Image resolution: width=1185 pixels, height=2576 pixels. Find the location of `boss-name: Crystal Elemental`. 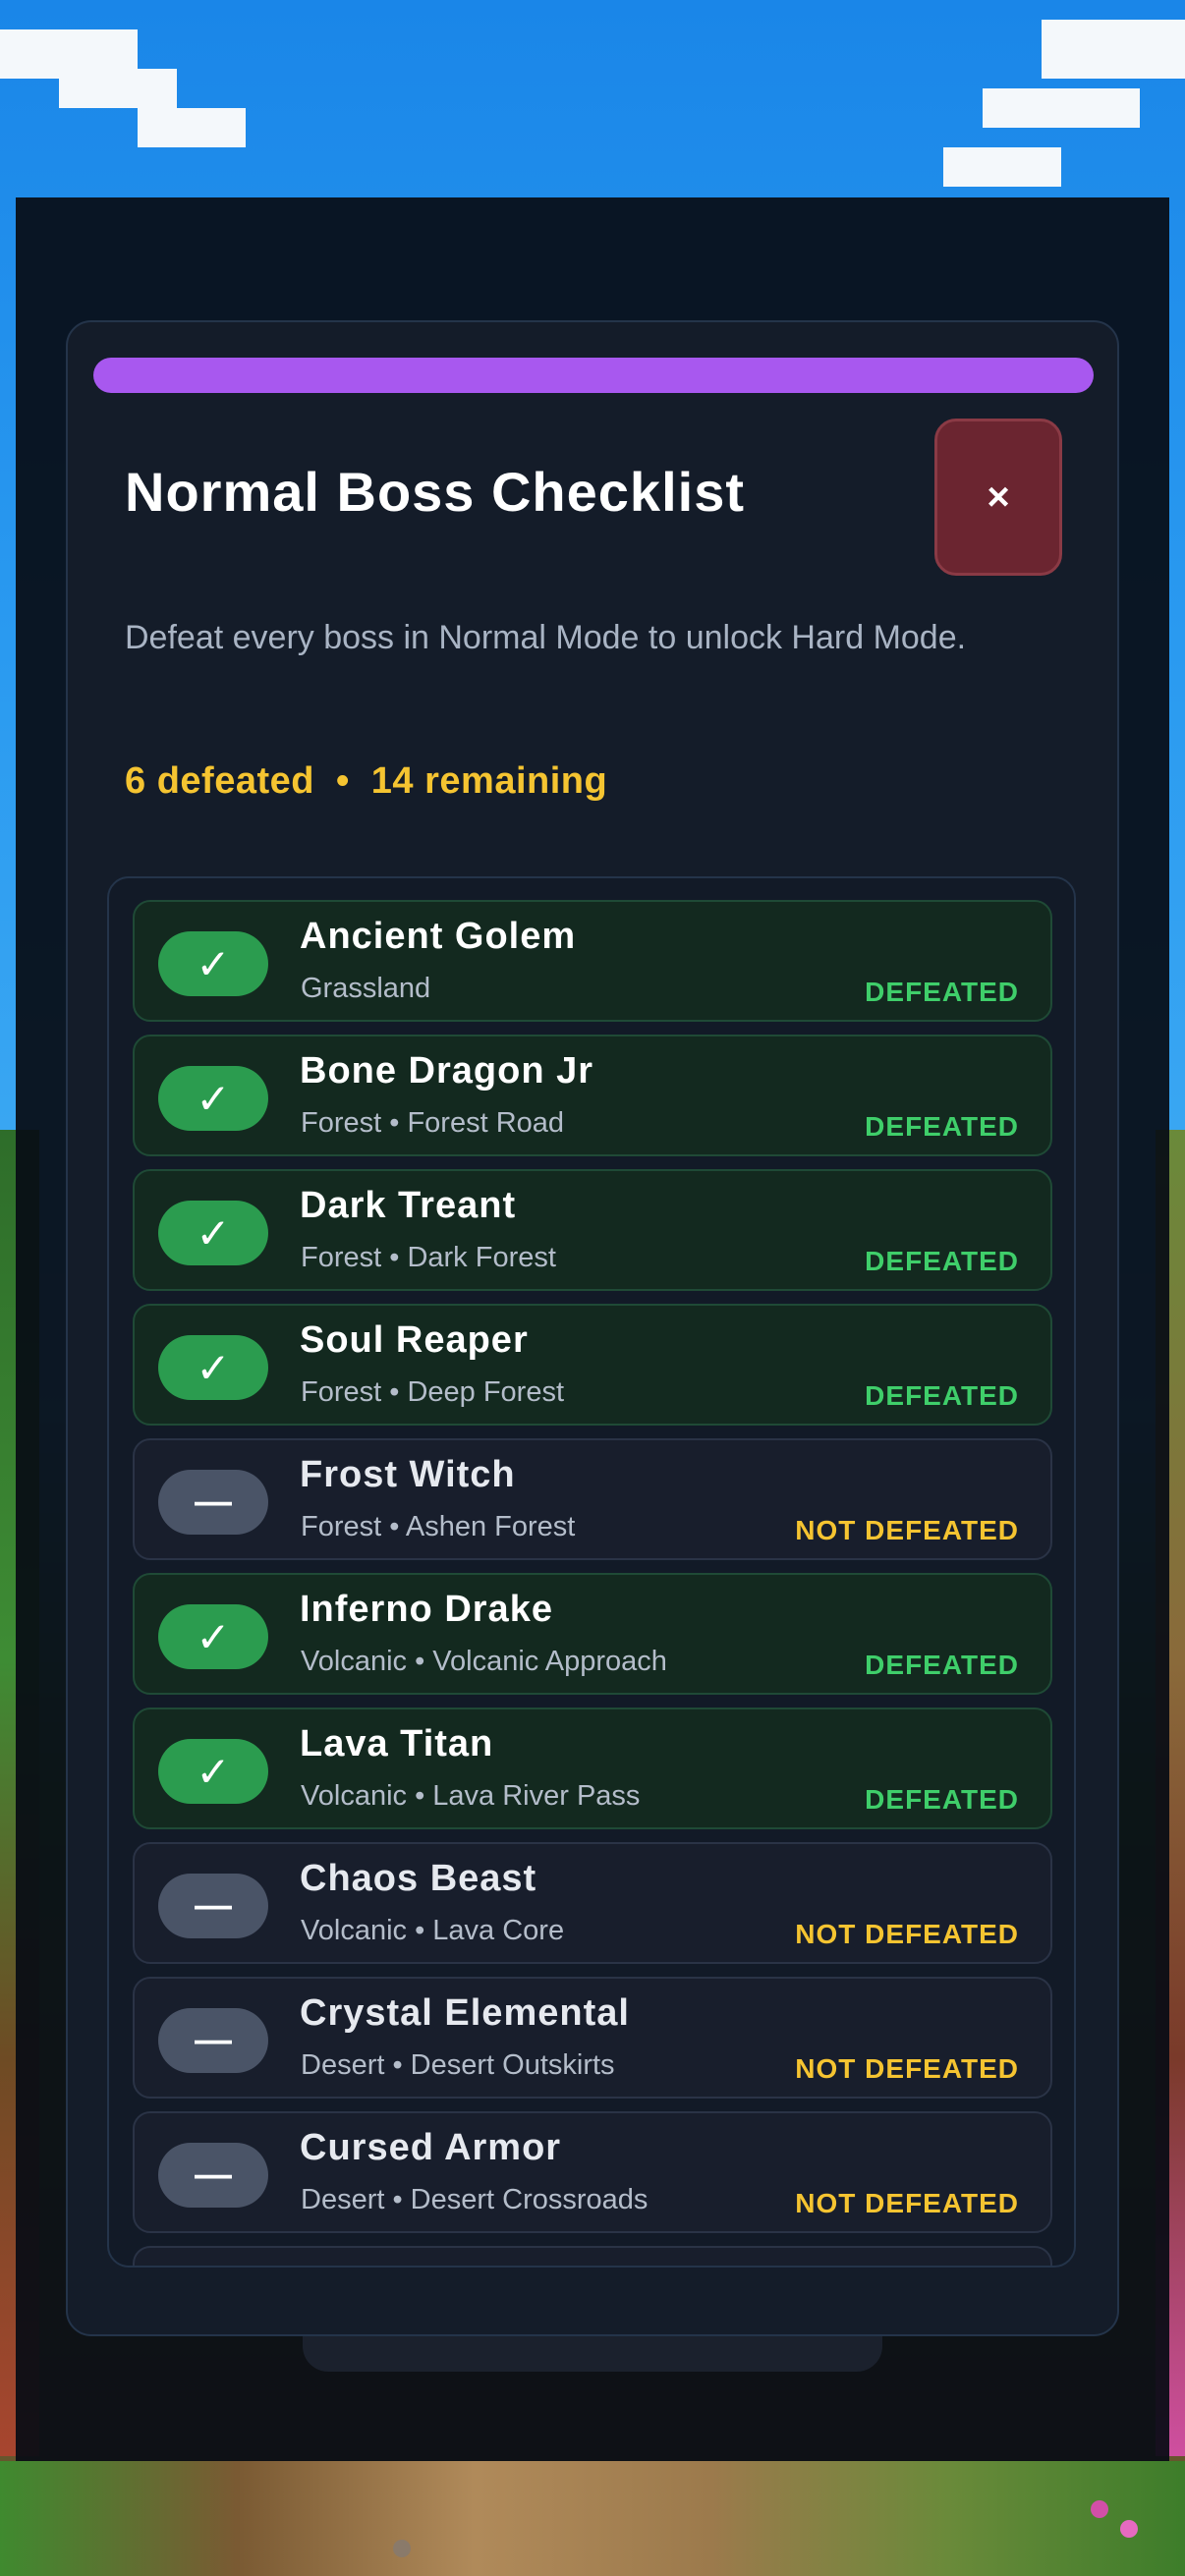

boss-name: Crystal Elemental is located at coordinates (465, 2013).